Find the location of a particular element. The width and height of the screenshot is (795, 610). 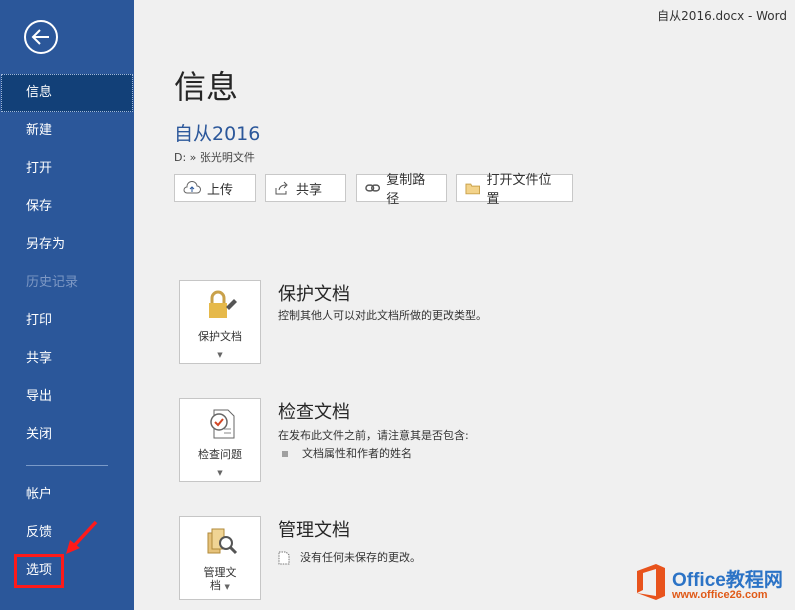

nav-history: 历史记录 is located at coordinates (52, 282).